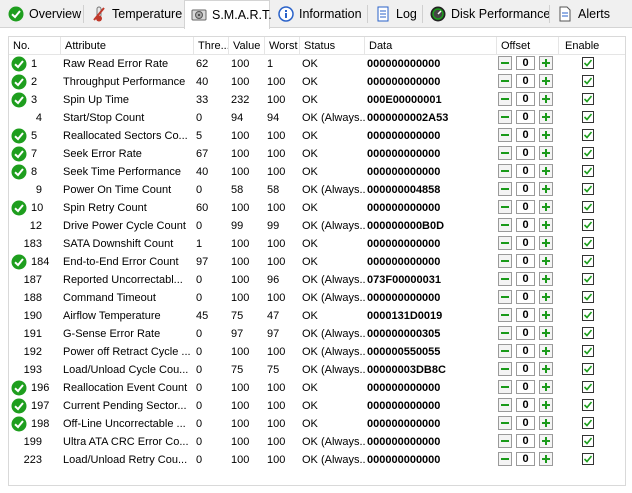 The height and width of the screenshot is (493, 632). I want to click on tab-alerts: Alerts, so click(581, 14).